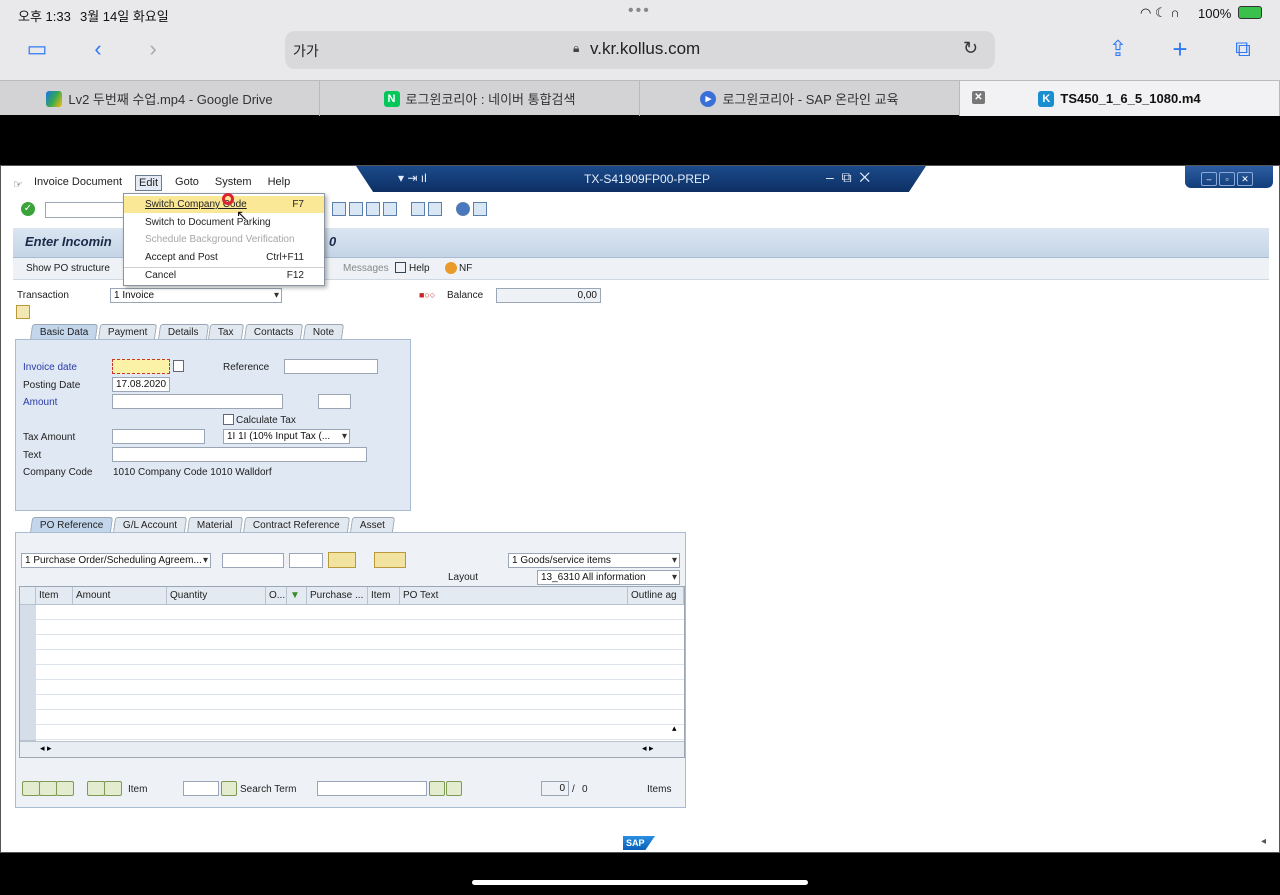  I want to click on select-all-cell, so click(28, 596).